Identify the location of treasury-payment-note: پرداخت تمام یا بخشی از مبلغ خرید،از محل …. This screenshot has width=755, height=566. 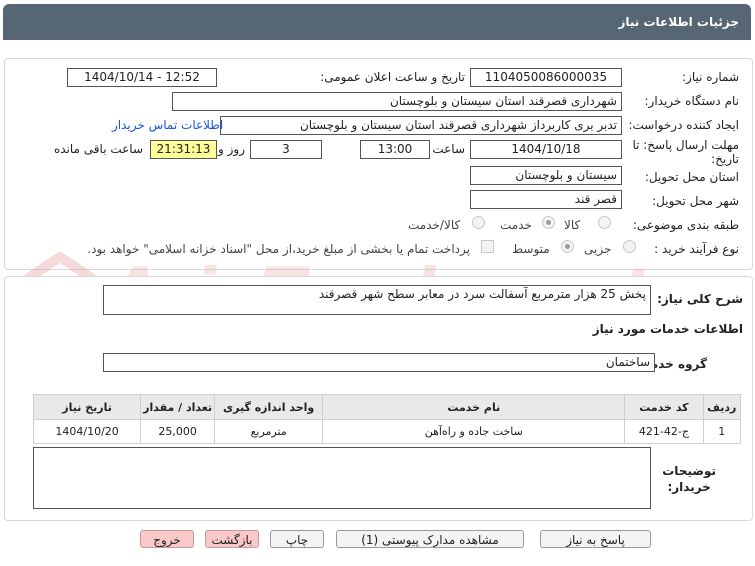
(278, 249).